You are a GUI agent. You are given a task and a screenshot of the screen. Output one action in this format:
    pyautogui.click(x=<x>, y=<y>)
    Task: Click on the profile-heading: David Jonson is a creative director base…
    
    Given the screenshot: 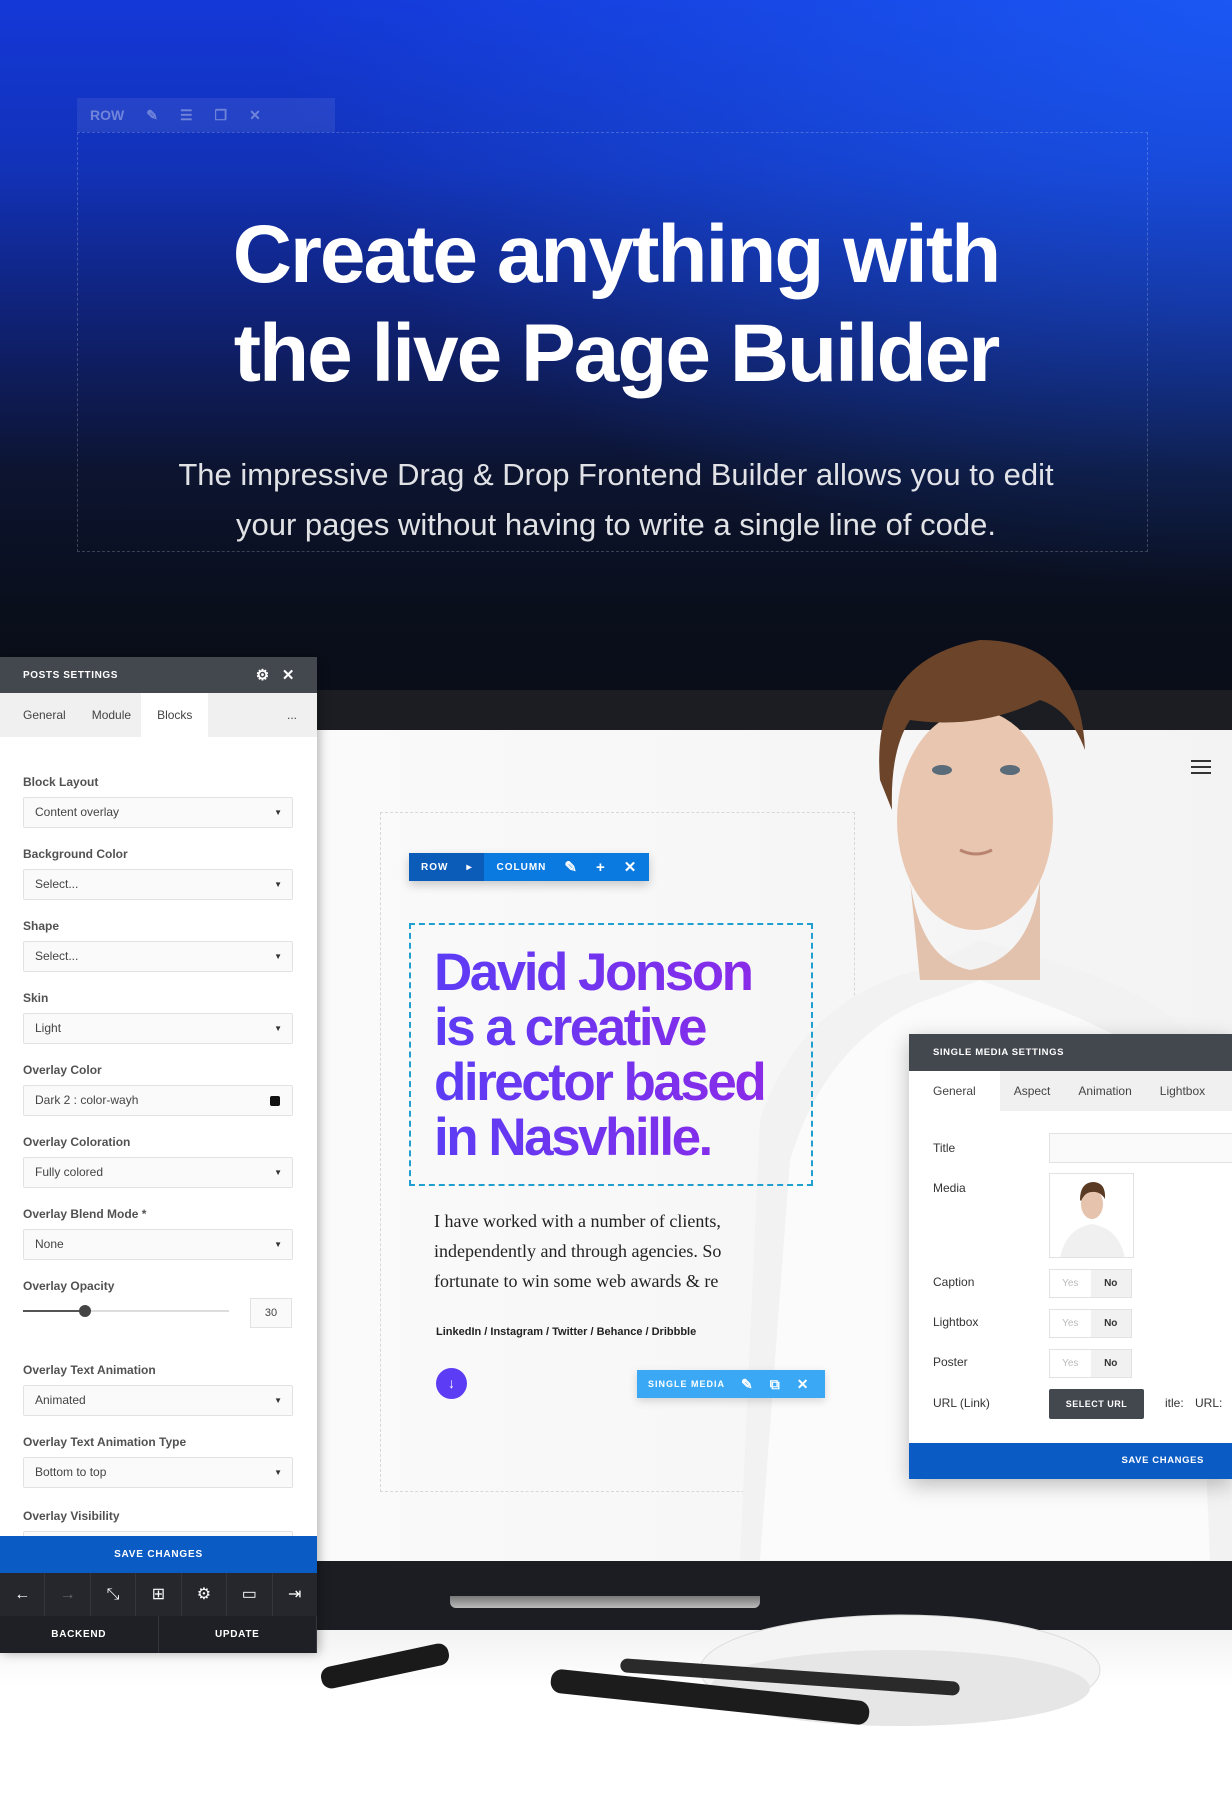 What is the action you would take?
    pyautogui.click(x=599, y=1055)
    